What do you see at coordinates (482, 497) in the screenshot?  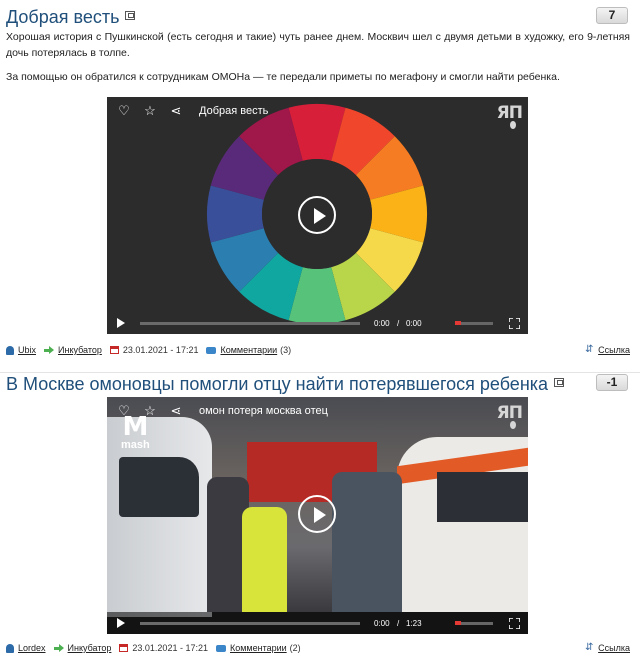 I see `ambulance-window` at bounding box center [482, 497].